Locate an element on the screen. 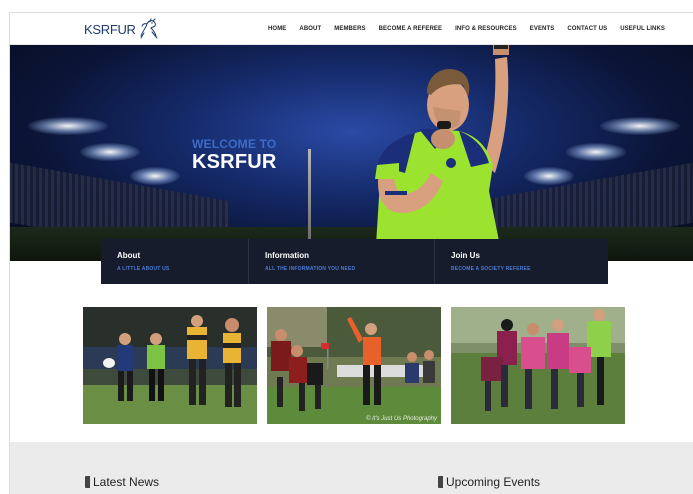 This screenshot has width=693, height=494. info-join-us: Join Us BECOME A SOCIETY REFEREE is located at coordinates (521, 261).